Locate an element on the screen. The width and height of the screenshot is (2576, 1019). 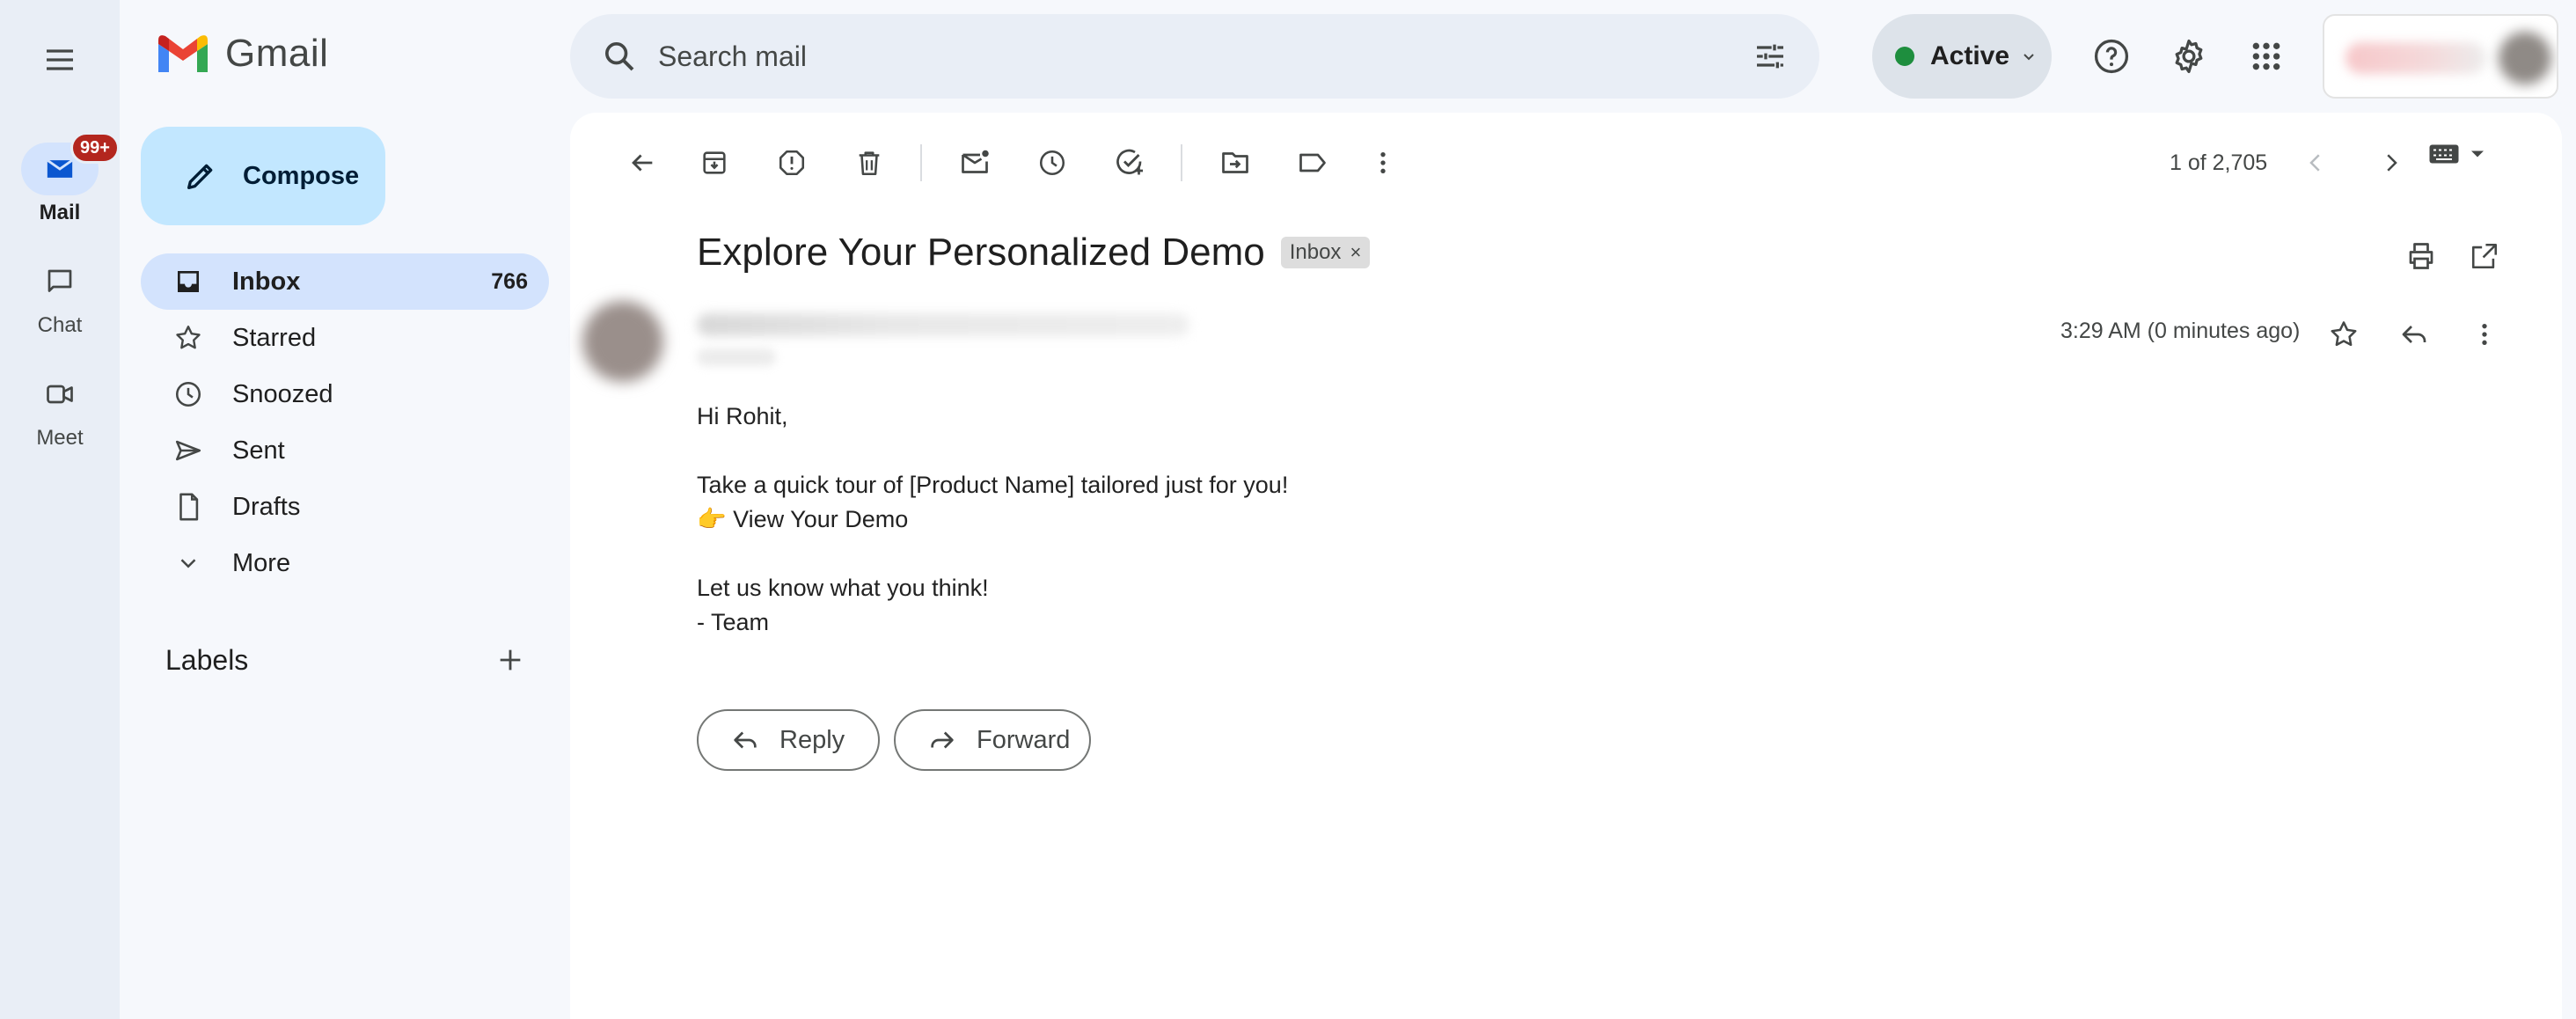
app-rail: 99+ Mail Chat Meet is located at coordinates (60, 509).